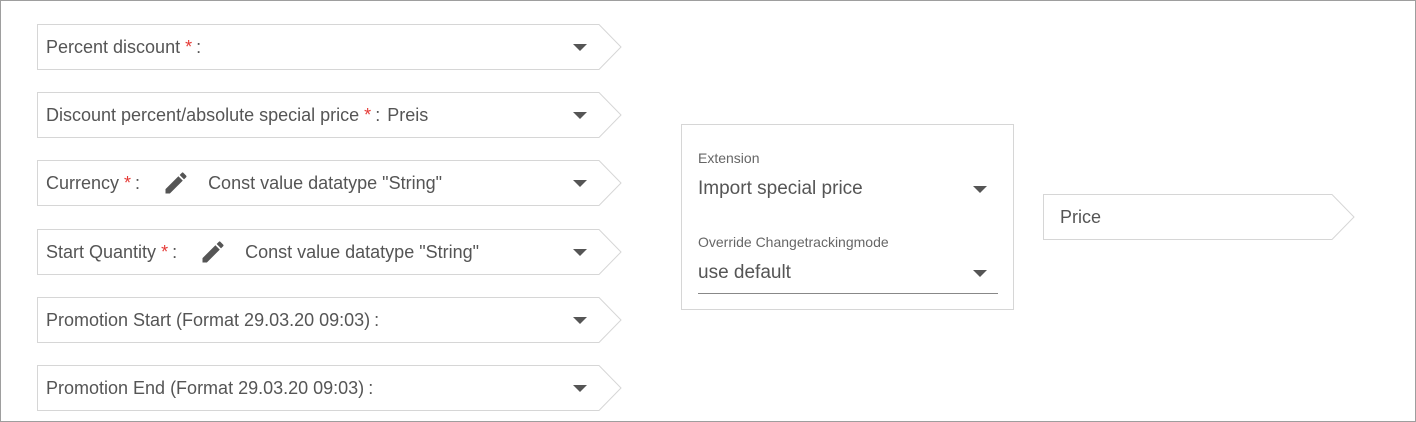 This screenshot has height=422, width=1416. Describe the element at coordinates (101, 251) in the screenshot. I see `field-label: Start Quantity` at that location.